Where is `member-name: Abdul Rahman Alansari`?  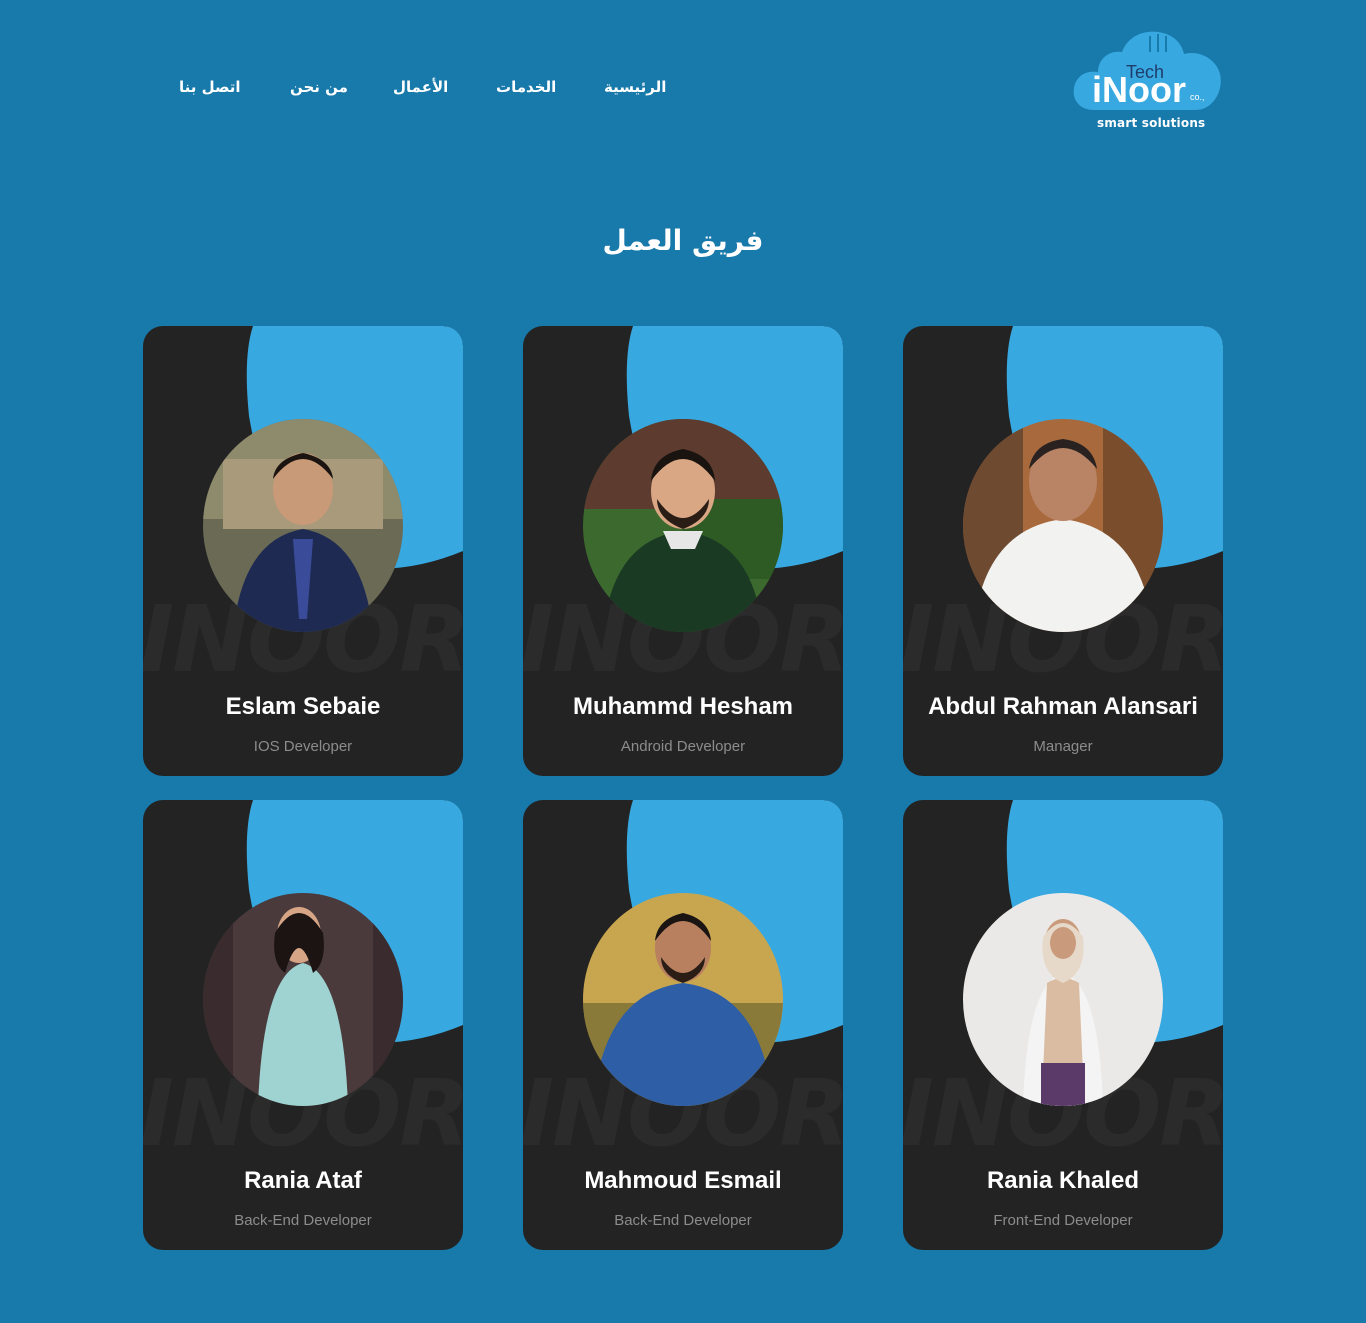
member-name: Abdul Rahman Alansari is located at coordinates (1063, 706).